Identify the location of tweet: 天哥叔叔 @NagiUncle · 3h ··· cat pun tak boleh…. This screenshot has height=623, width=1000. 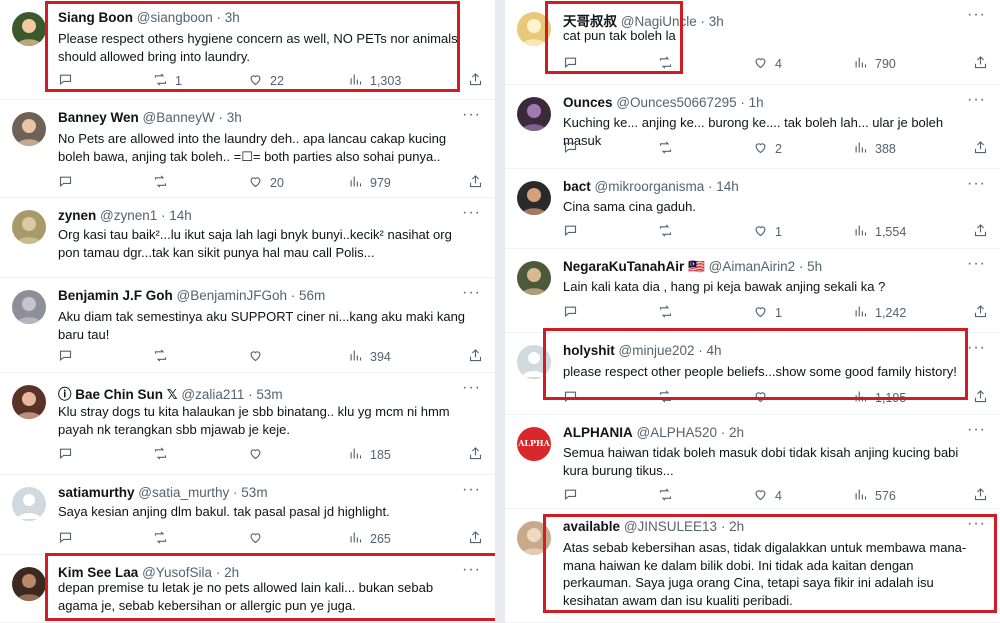
(752, 42).